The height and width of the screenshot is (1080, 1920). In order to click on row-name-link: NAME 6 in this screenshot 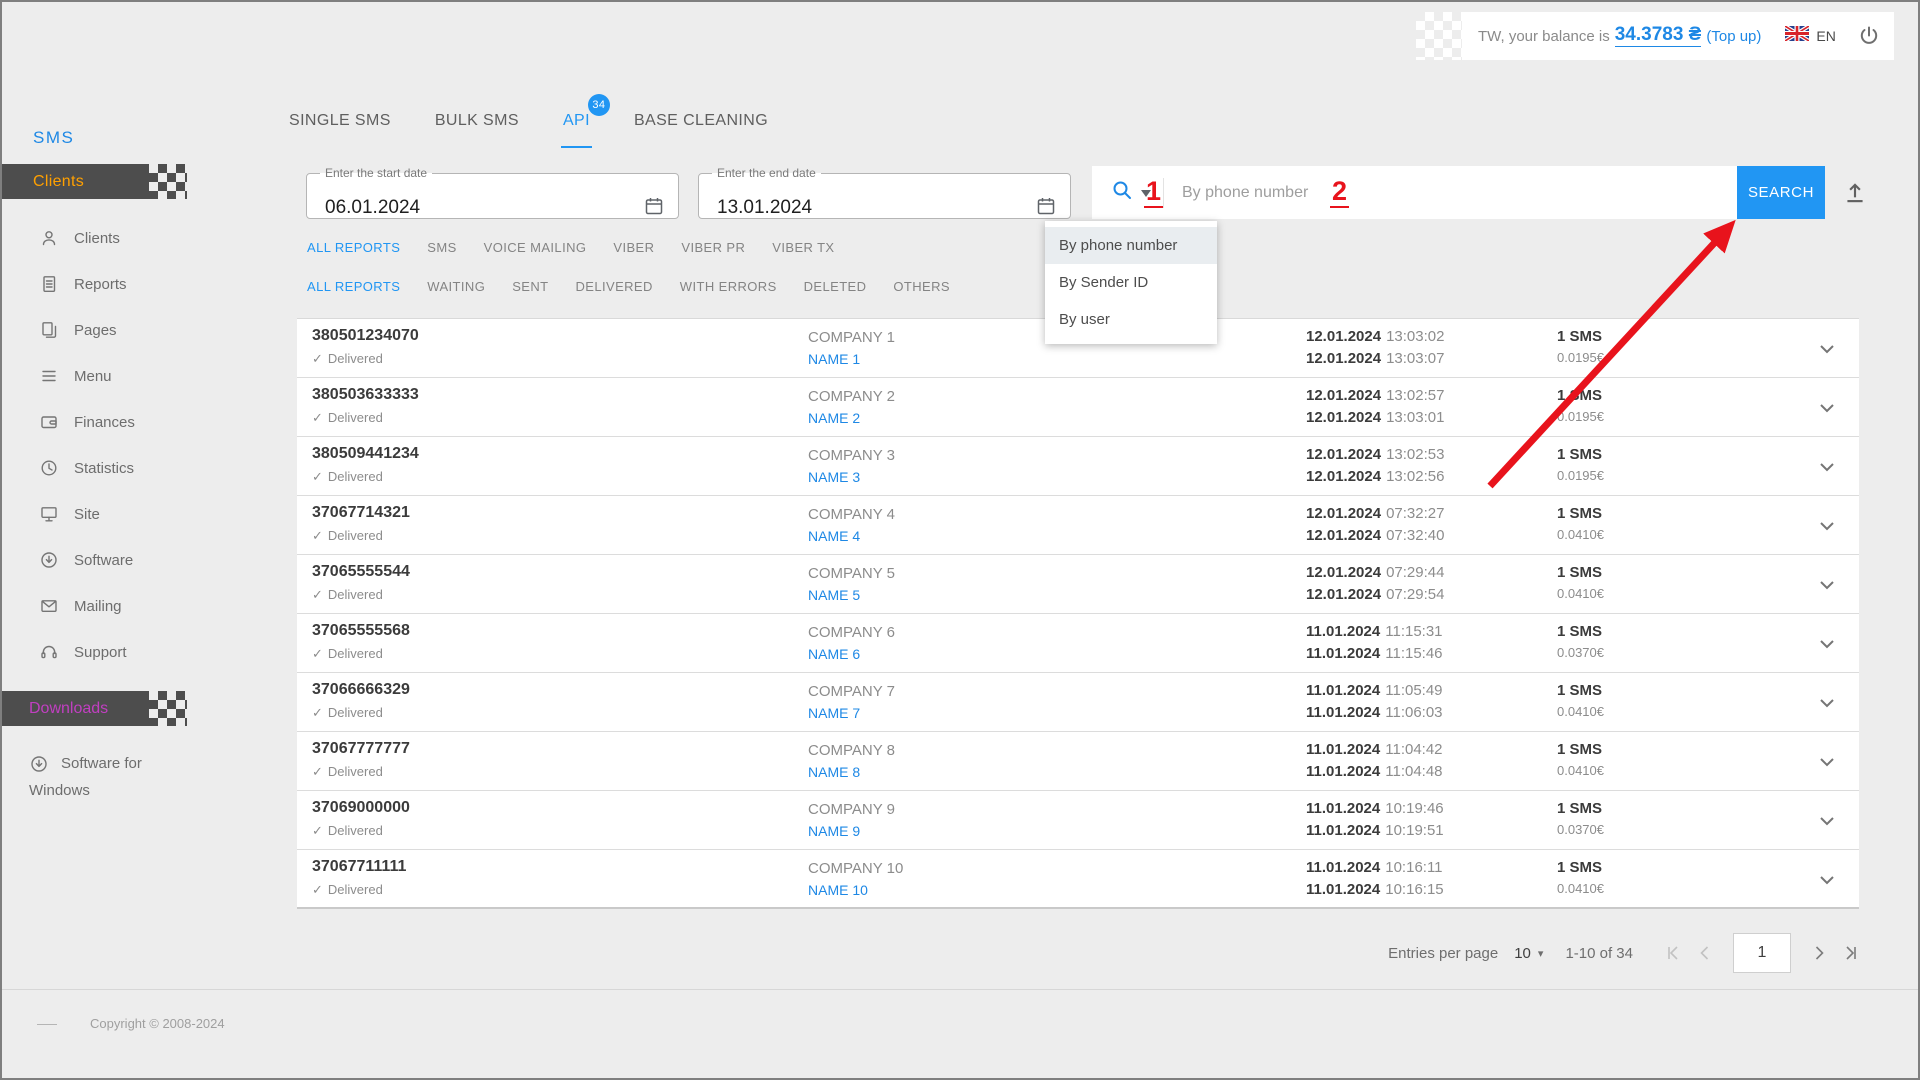, I will do `click(834, 654)`.